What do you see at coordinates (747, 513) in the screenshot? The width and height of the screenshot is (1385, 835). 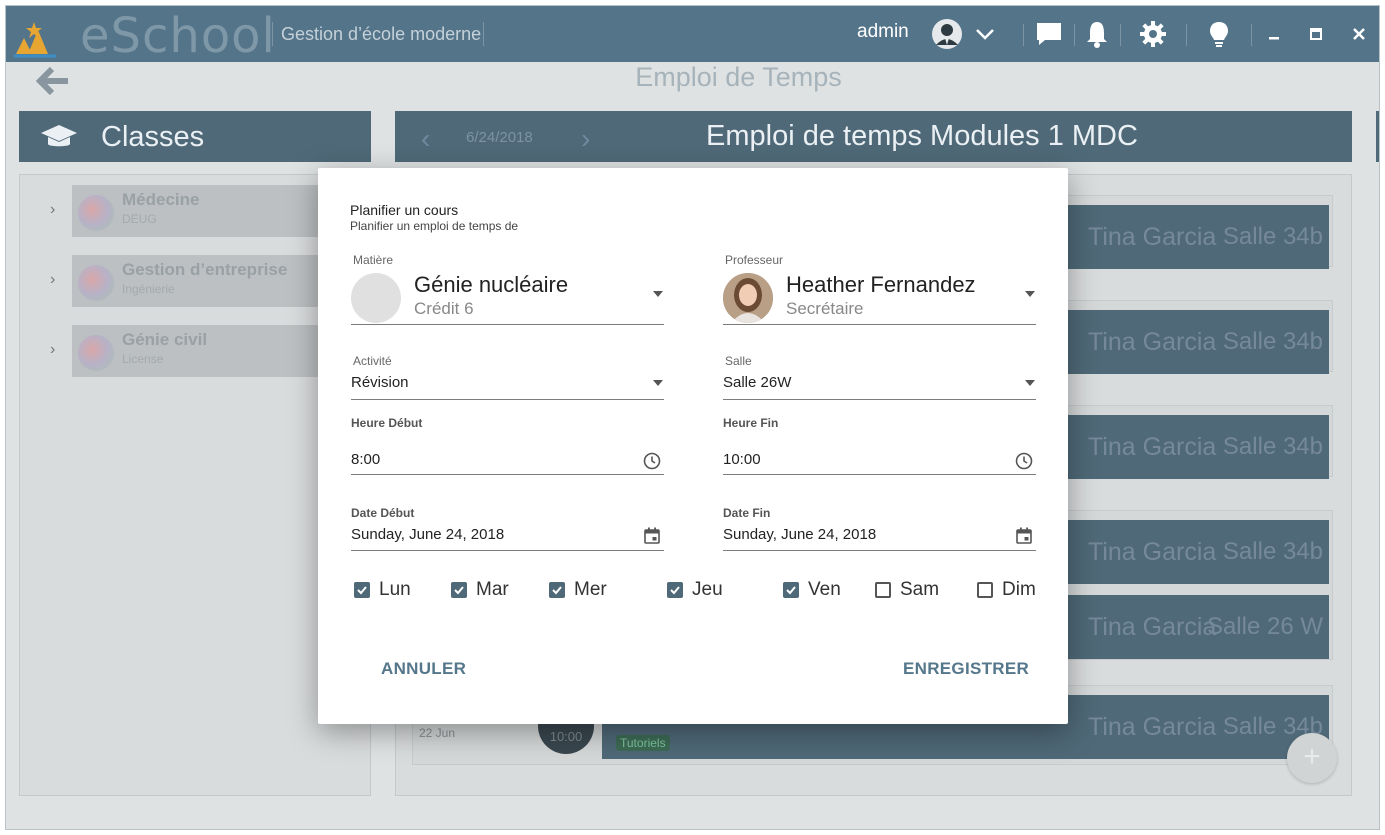 I see `end-date-label: Date Fin` at bounding box center [747, 513].